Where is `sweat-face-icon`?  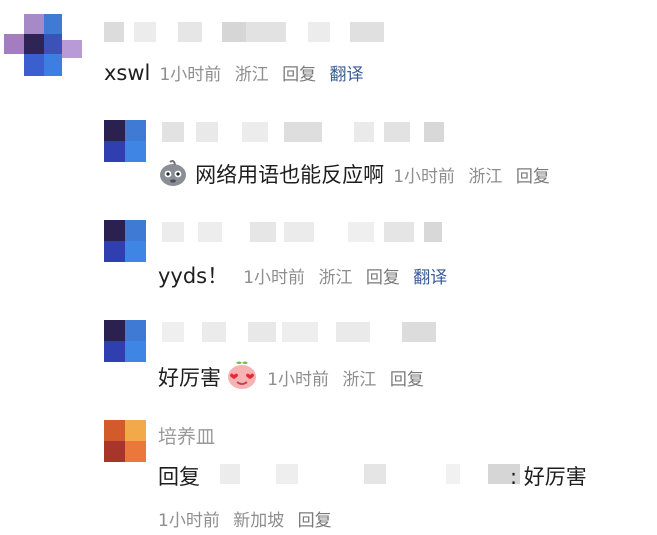 sweat-face-icon is located at coordinates (173, 173).